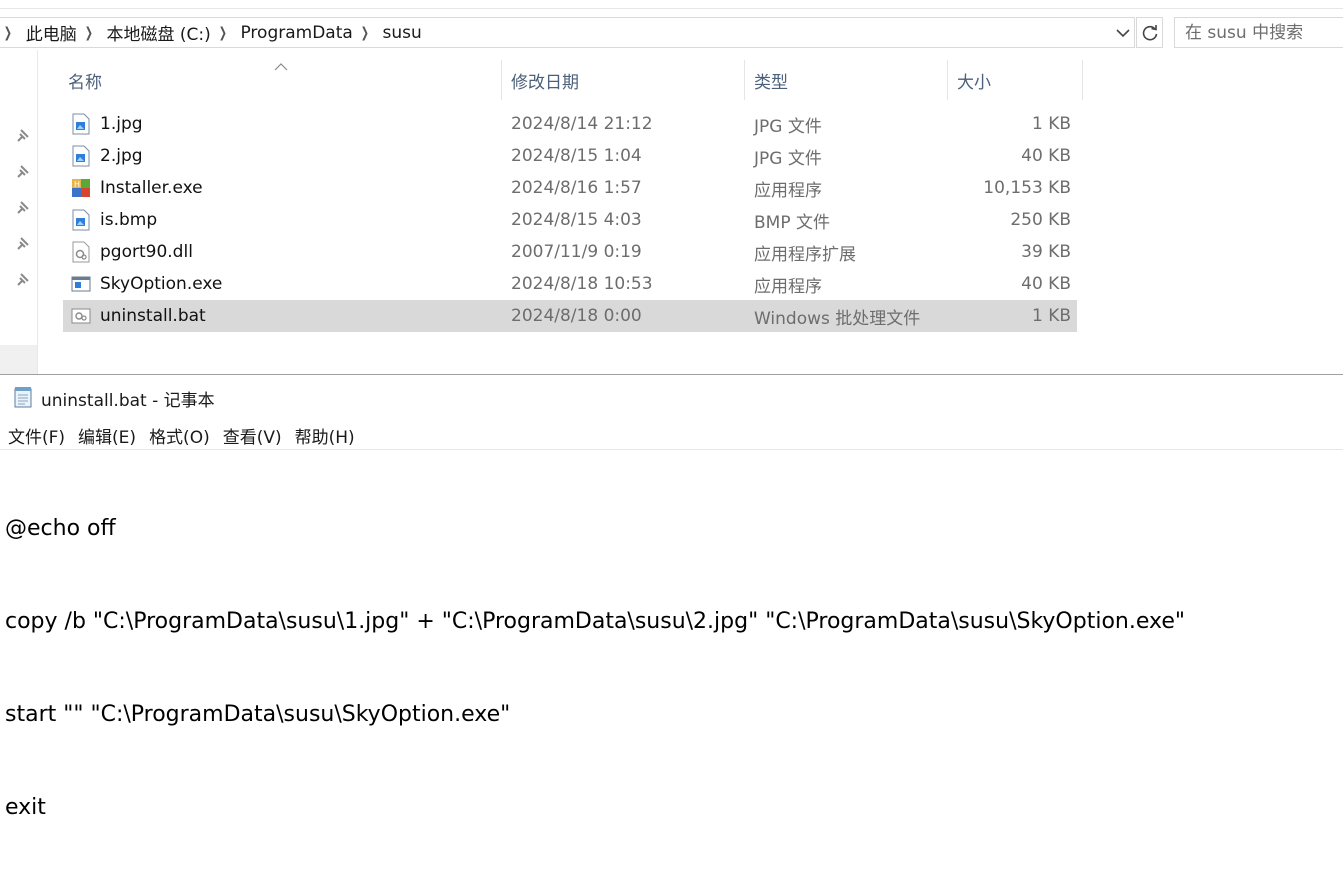 This screenshot has height=885, width=1343. Describe the element at coordinates (81, 316) in the screenshot. I see `batch-file-icon` at that location.